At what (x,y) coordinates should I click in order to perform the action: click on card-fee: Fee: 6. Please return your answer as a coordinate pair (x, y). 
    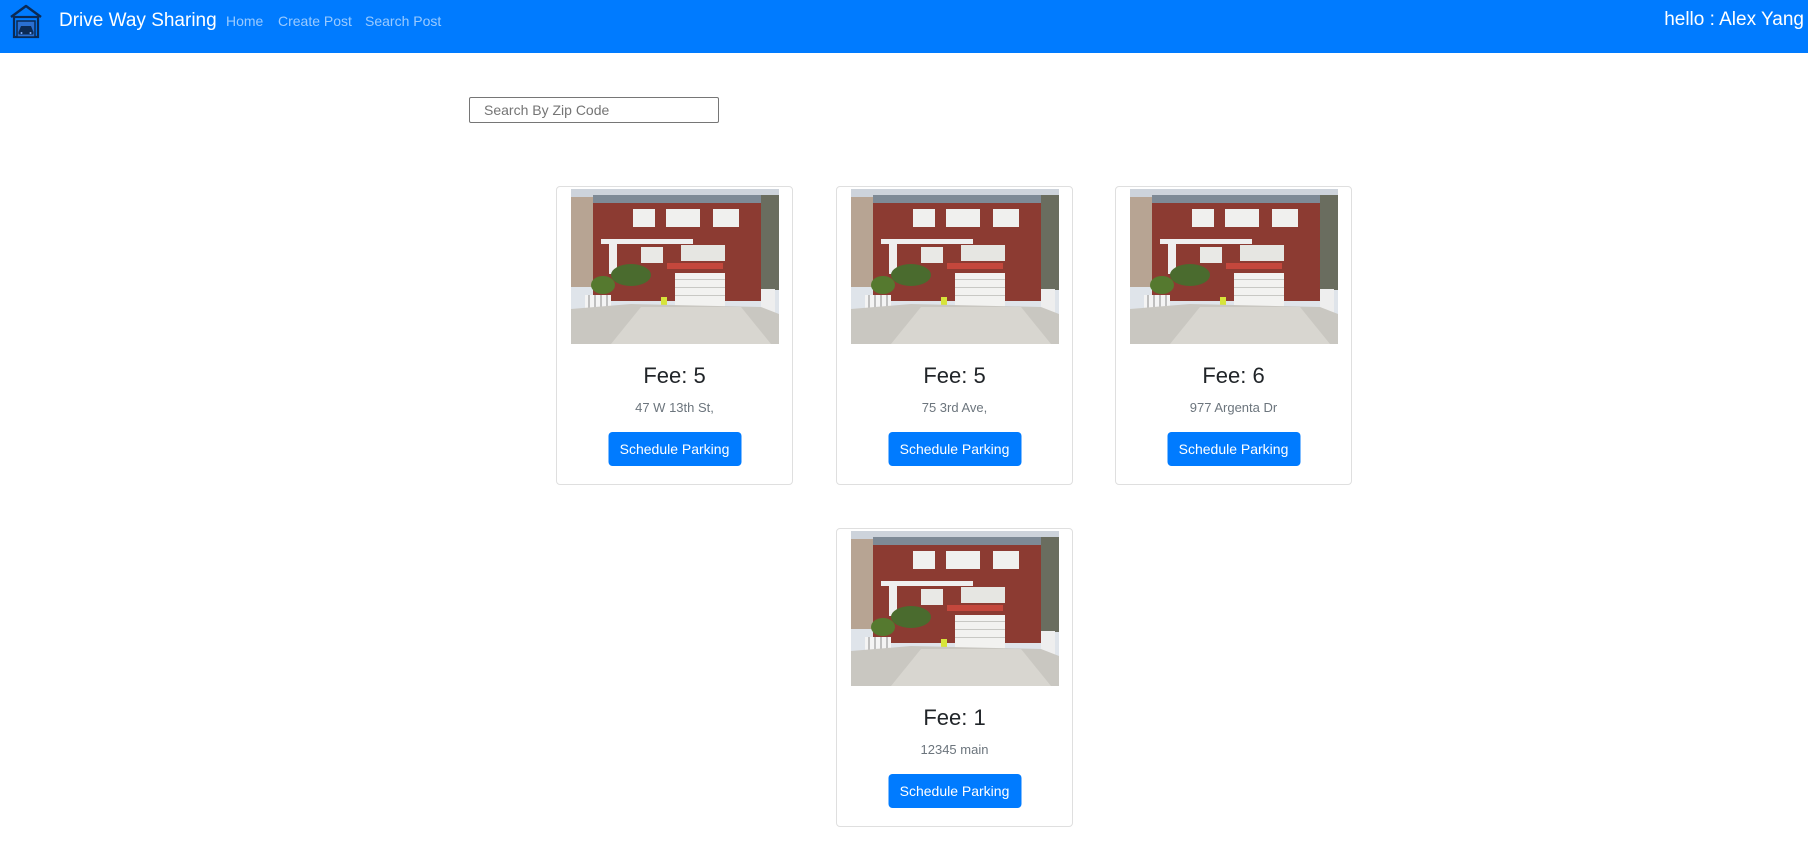
    Looking at the image, I should click on (1233, 375).